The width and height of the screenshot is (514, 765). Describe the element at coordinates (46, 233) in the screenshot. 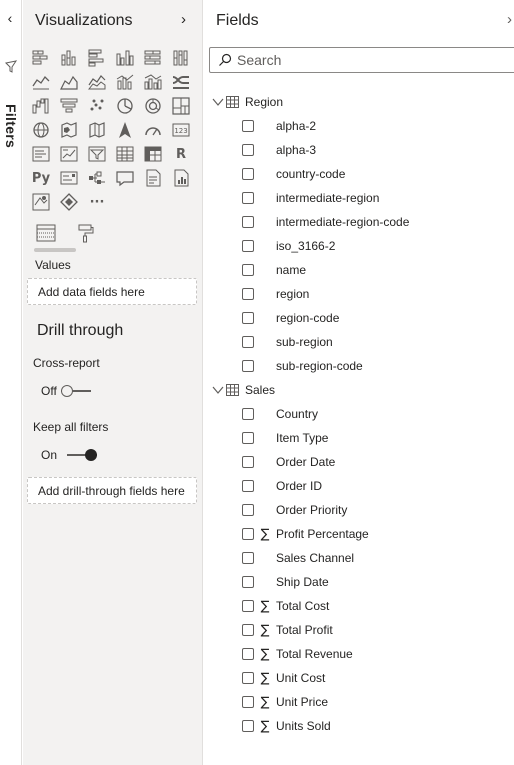

I see `fields-well-tab` at that location.